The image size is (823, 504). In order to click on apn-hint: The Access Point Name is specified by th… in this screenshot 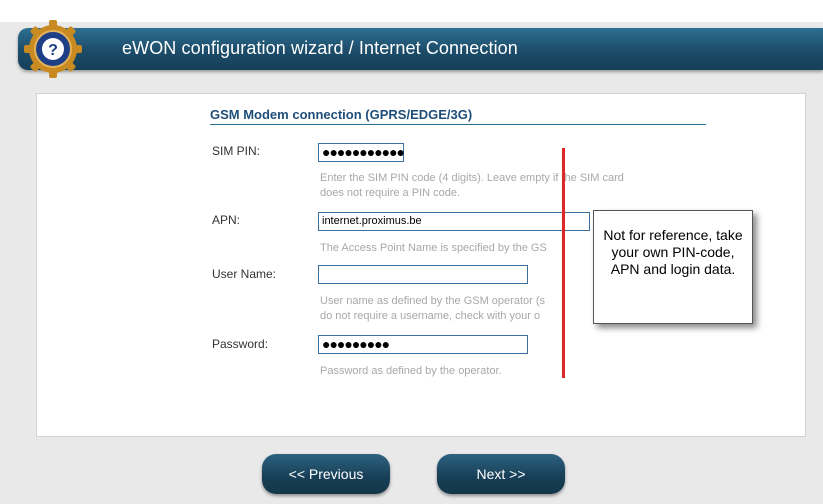, I will do `click(433, 248)`.